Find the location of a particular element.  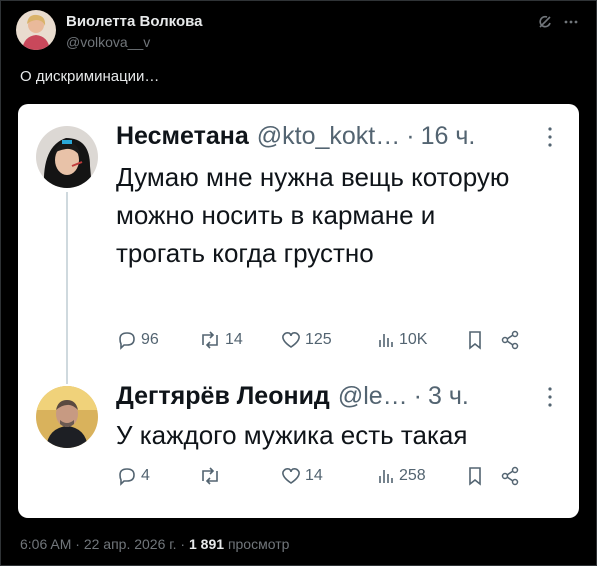

reply-count: 4 is located at coordinates (145, 475).